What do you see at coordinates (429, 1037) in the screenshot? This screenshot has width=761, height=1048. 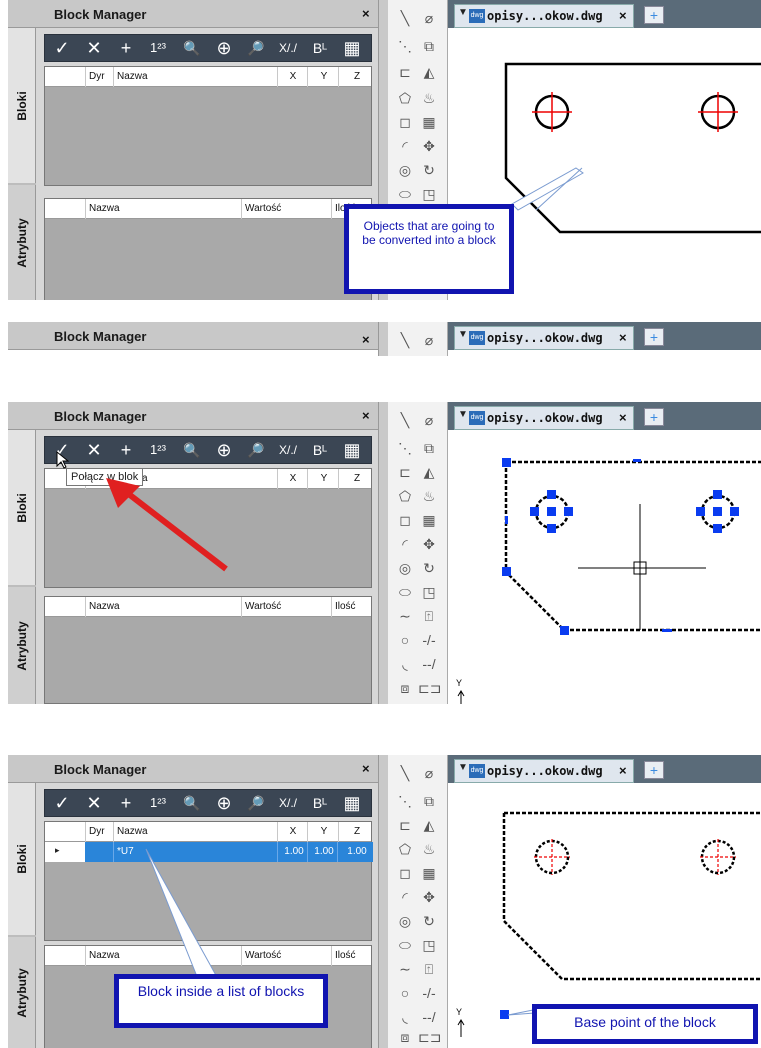 I see `break-icon: ⊏⊐` at bounding box center [429, 1037].